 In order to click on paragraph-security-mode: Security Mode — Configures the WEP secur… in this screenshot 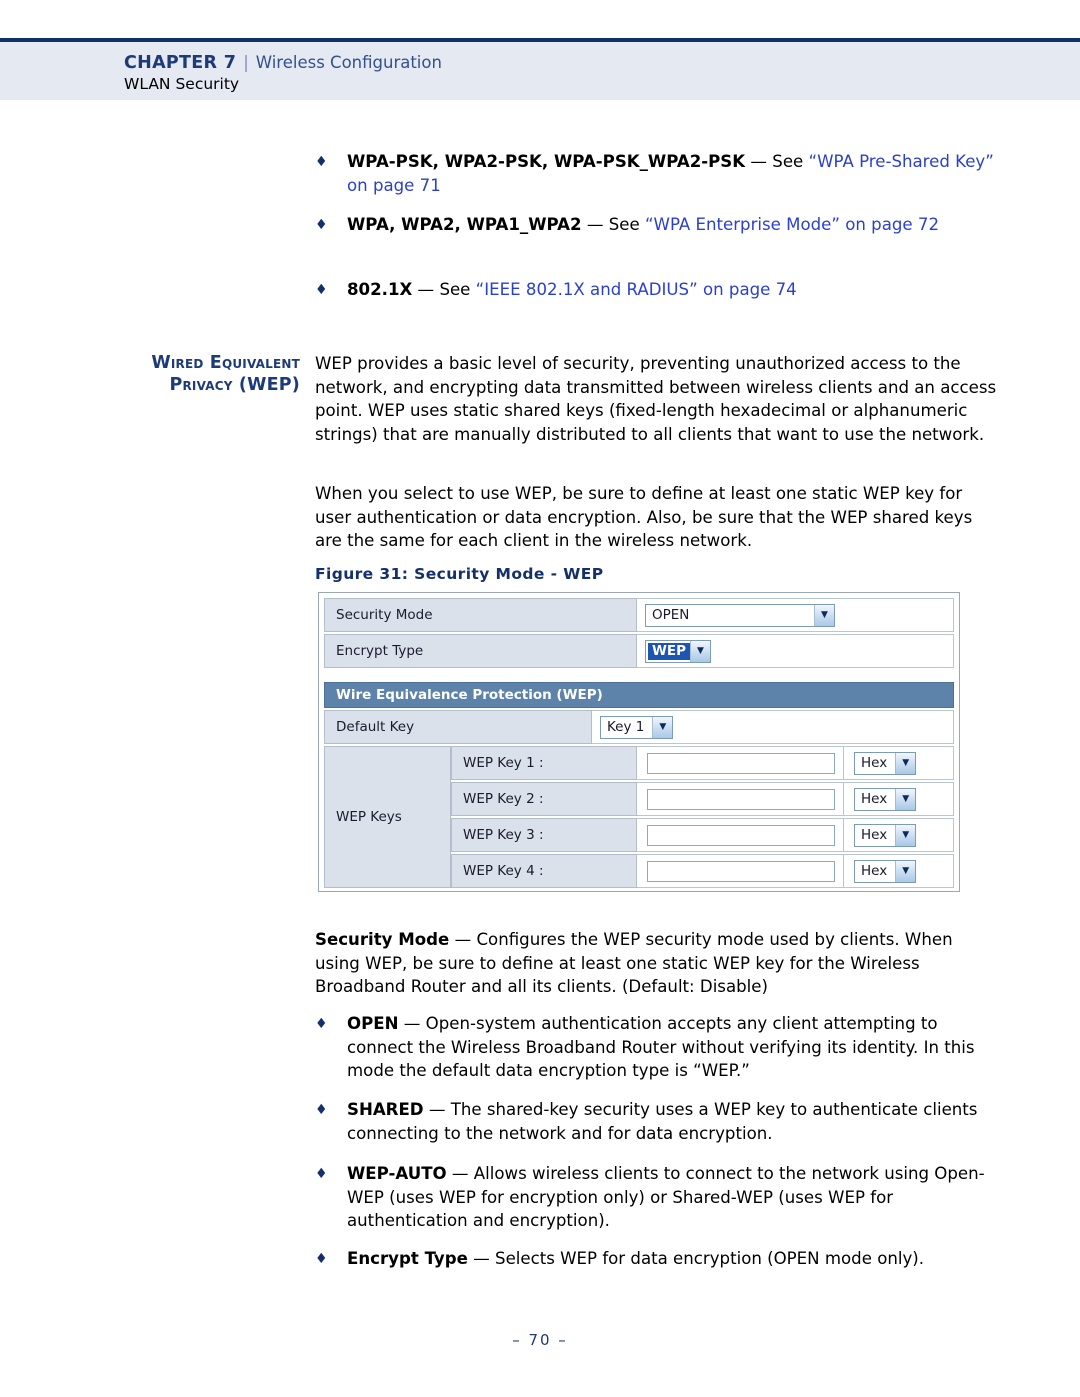, I will do `click(657, 963)`.